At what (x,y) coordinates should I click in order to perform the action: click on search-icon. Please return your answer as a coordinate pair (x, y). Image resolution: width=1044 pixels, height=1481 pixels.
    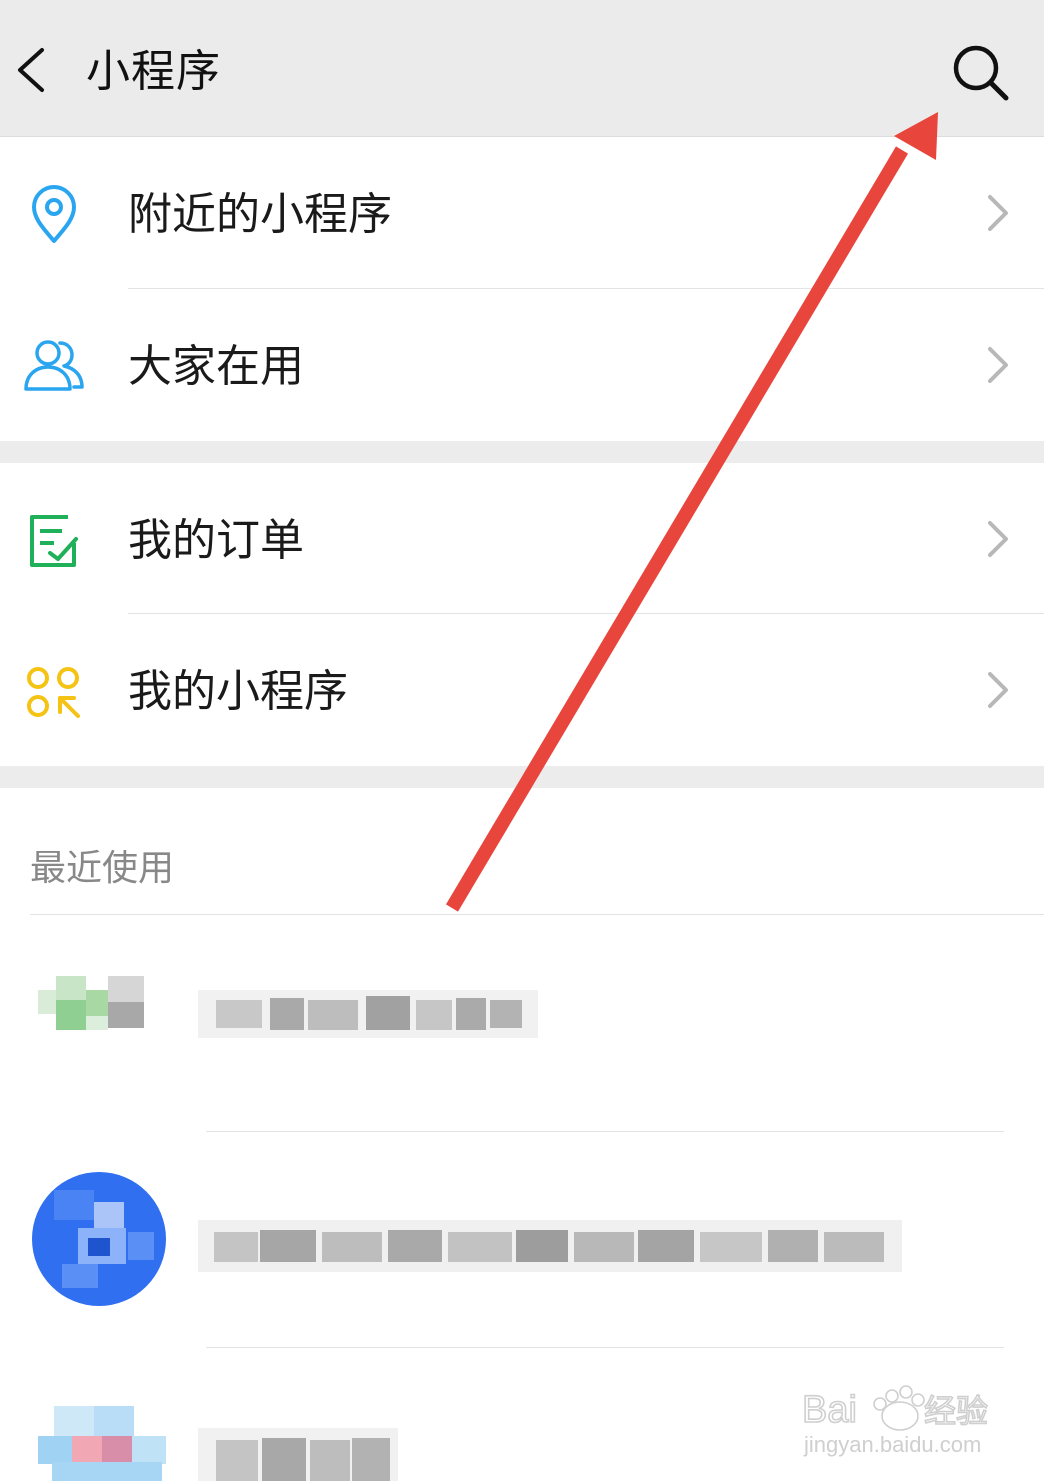
    Looking at the image, I should click on (980, 72).